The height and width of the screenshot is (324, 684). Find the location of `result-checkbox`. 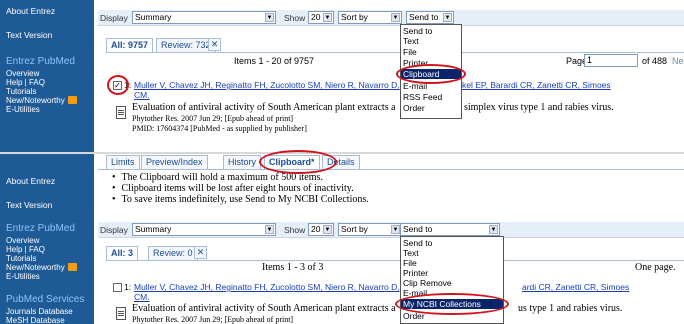

result-checkbox is located at coordinates (117, 287).